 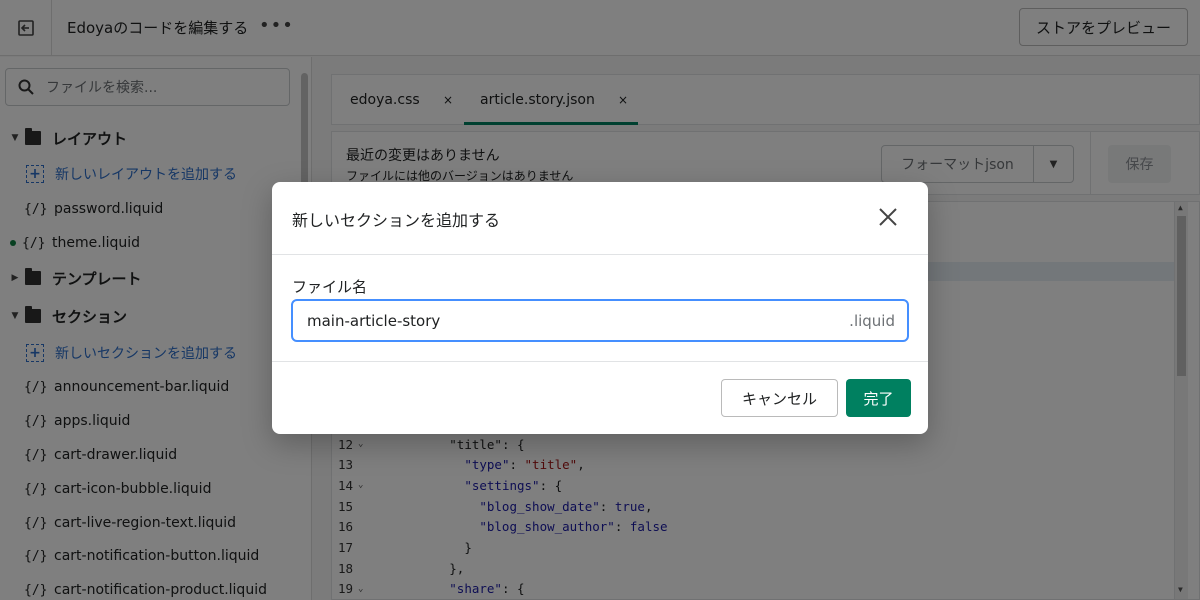 I want to click on dialog-title: 新しいセクションを追加する, so click(x=396, y=220).